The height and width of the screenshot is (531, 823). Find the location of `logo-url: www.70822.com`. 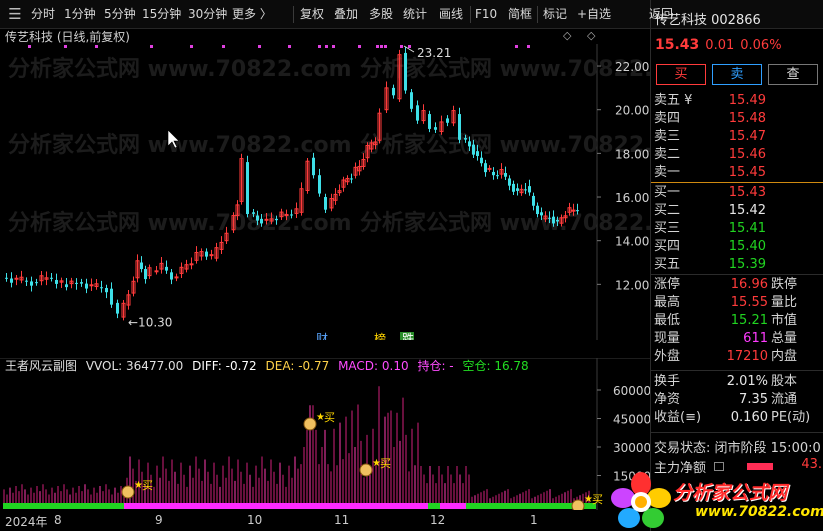

logo-url: www.70822.com is located at coordinates (759, 512).